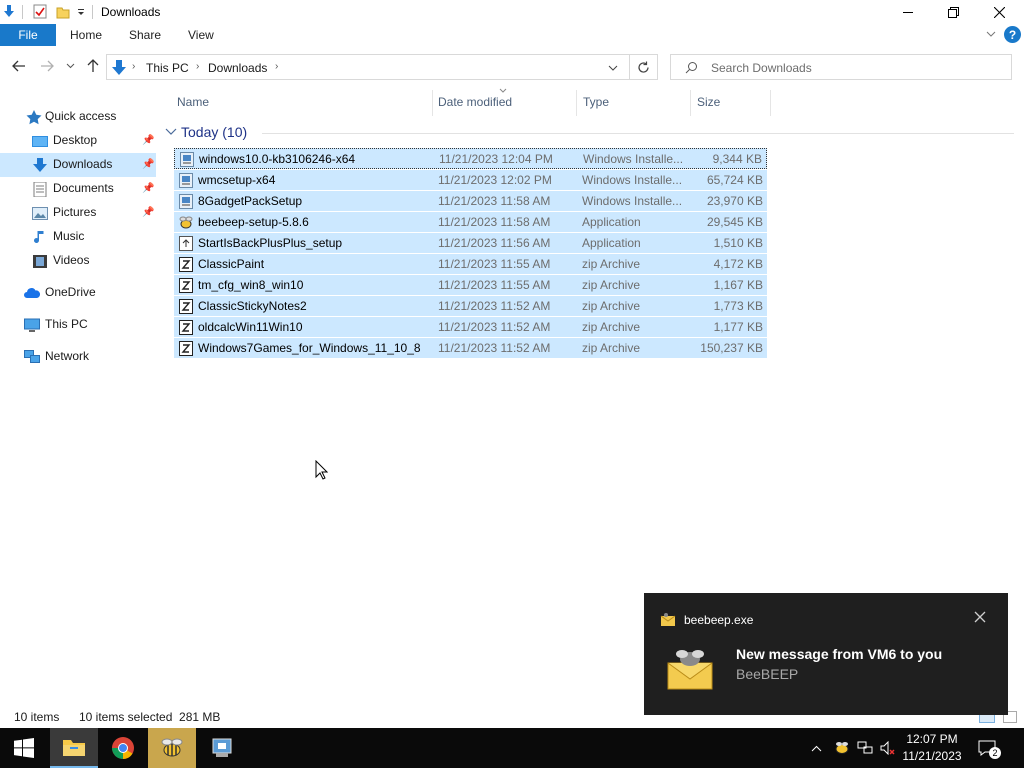 This screenshot has height=768, width=1024. Describe the element at coordinates (78, 261) in the screenshot. I see `nav-item-videos: Videos` at that location.